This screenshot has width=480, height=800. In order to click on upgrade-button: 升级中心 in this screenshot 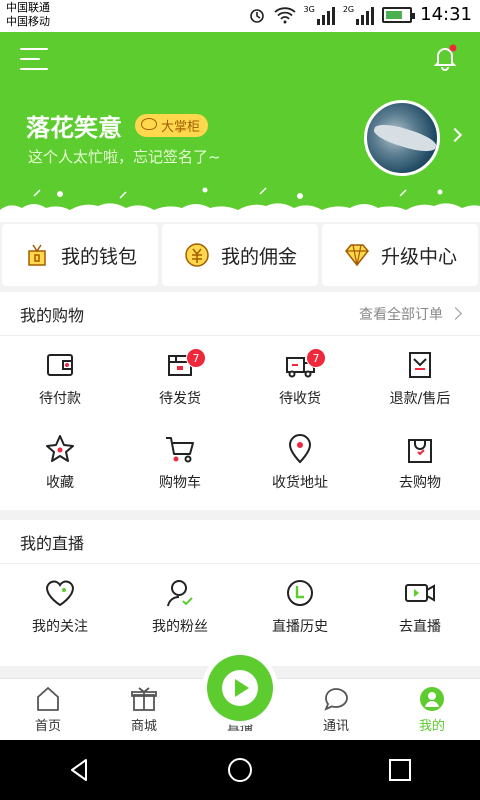, I will do `click(400, 255)`.